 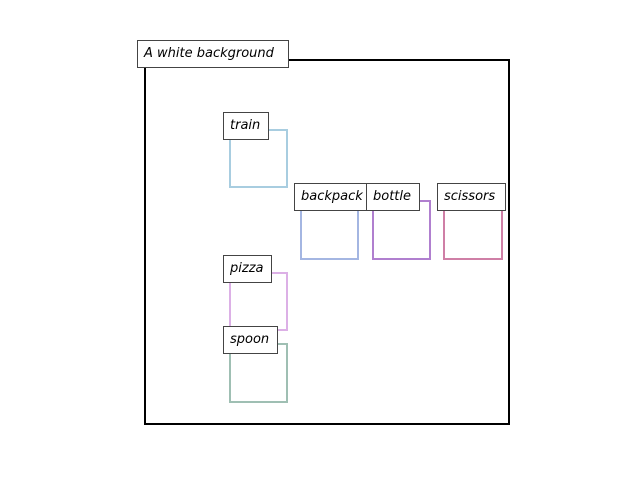 I want to click on backpack-label: backpack, so click(x=334, y=197).